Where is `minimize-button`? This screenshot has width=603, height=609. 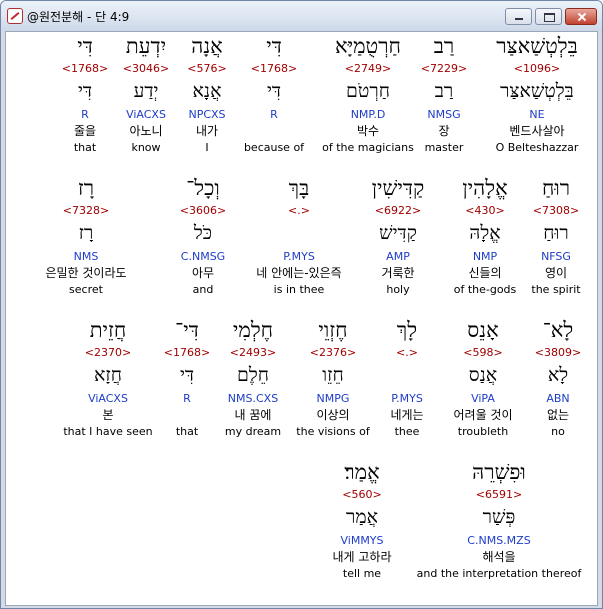
minimize-button is located at coordinates (518, 16).